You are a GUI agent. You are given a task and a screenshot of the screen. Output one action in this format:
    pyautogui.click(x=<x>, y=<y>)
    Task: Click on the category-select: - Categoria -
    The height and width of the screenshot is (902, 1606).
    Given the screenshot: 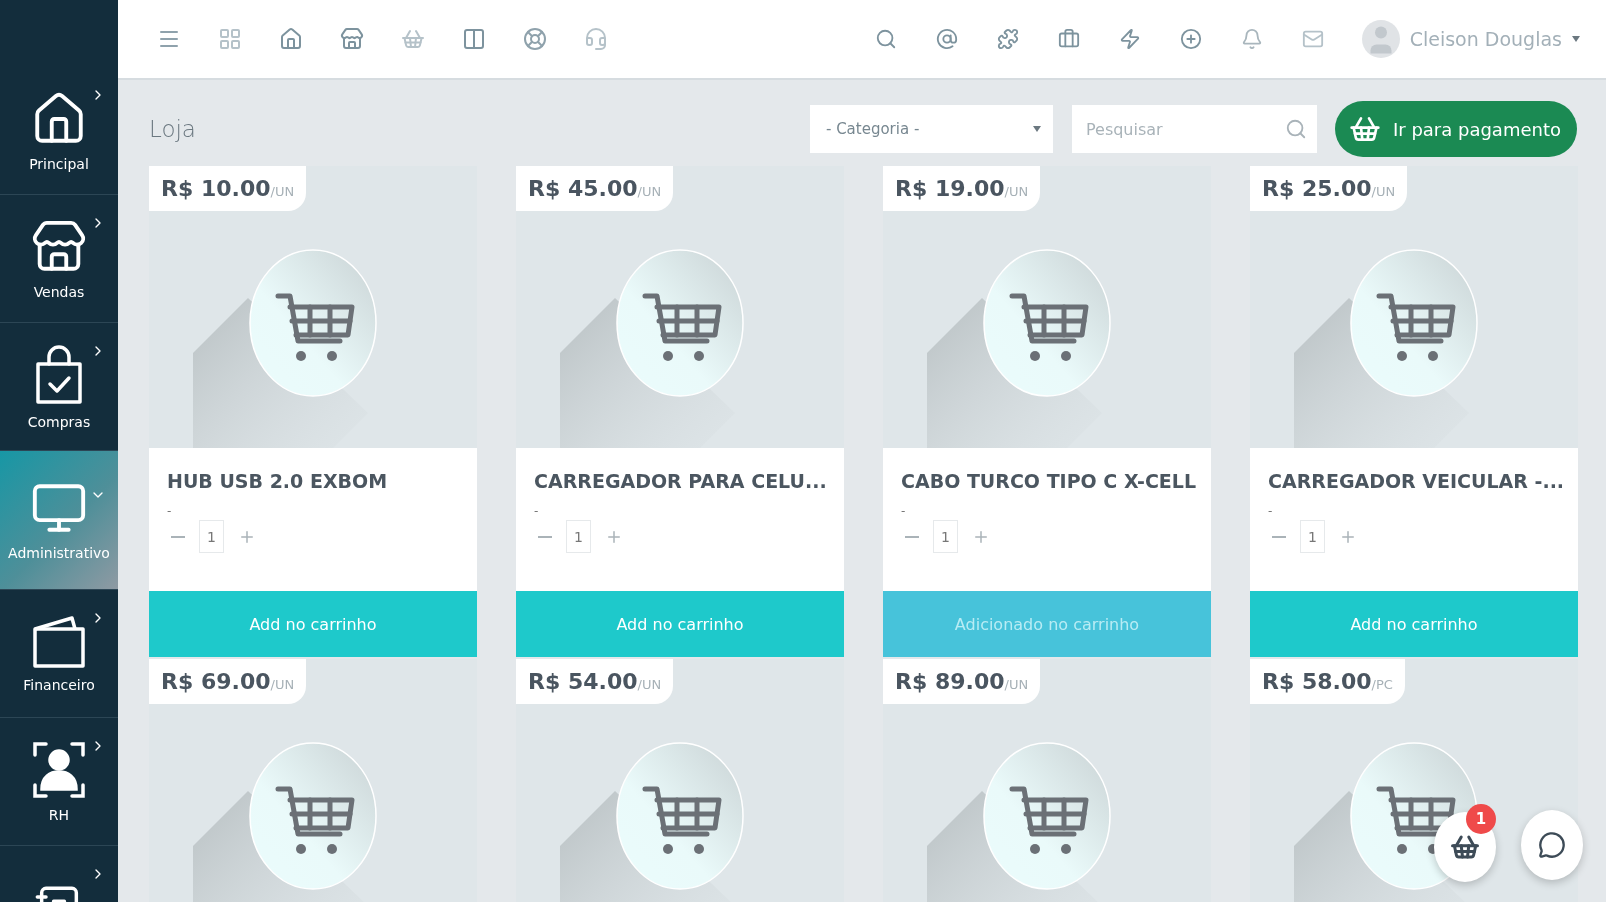 What is the action you would take?
    pyautogui.click(x=931, y=129)
    